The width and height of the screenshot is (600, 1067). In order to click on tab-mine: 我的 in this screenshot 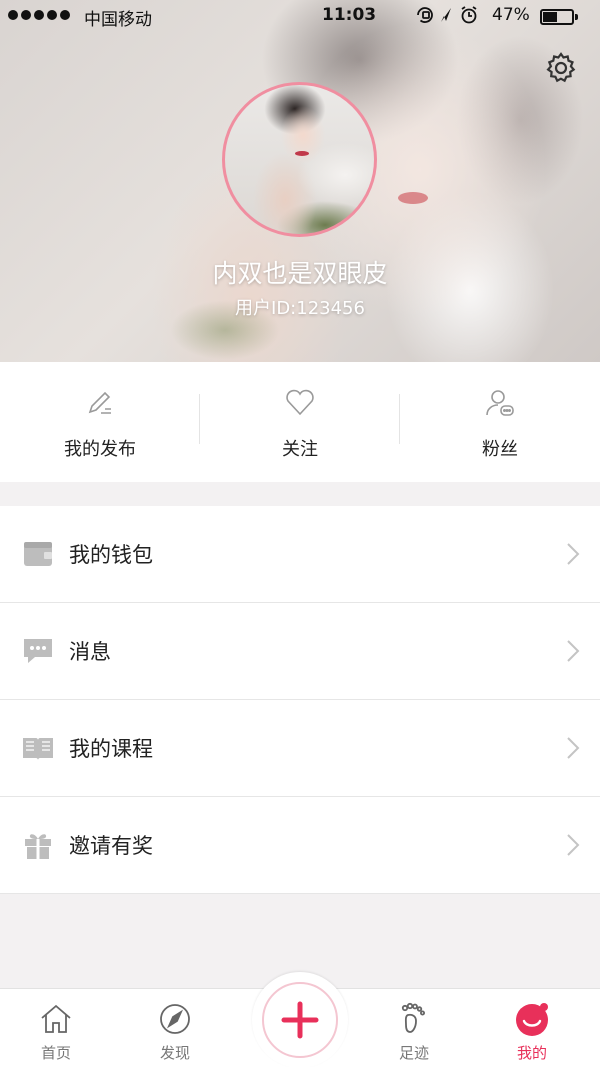, I will do `click(532, 1028)`.